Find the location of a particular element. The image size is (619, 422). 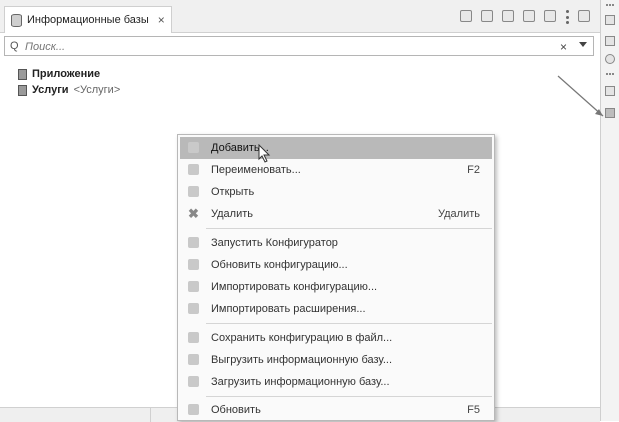

update-config-icon is located at coordinates (193, 264).